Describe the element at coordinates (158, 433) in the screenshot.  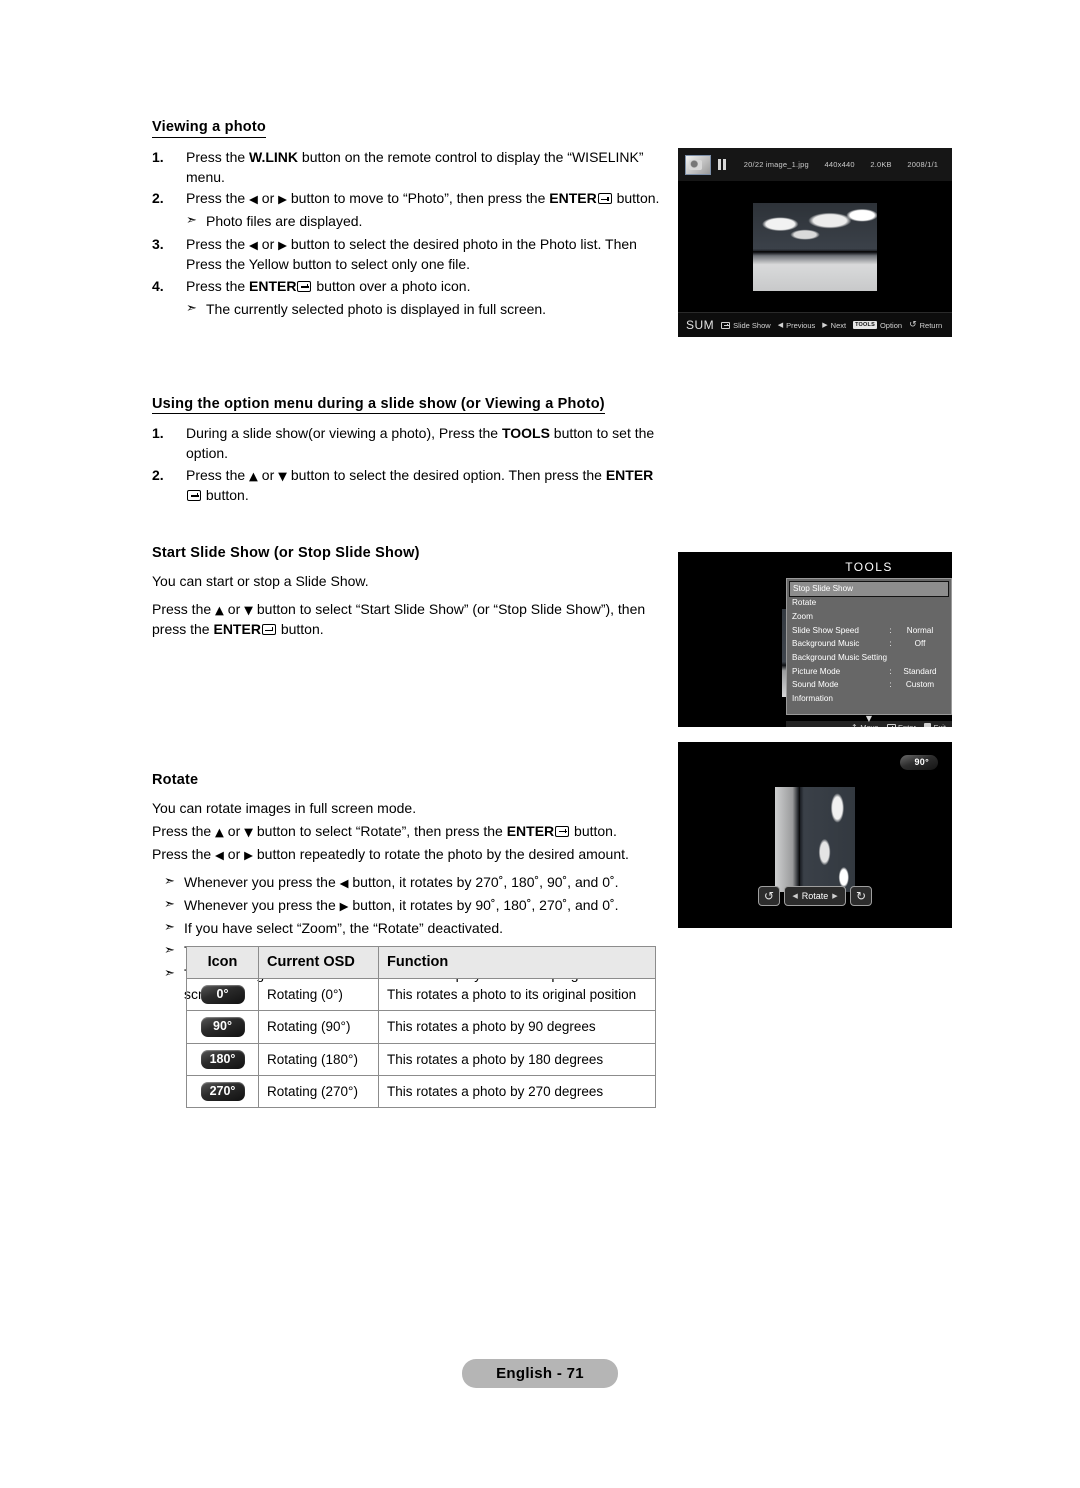
I see `step-number: 1.` at that location.